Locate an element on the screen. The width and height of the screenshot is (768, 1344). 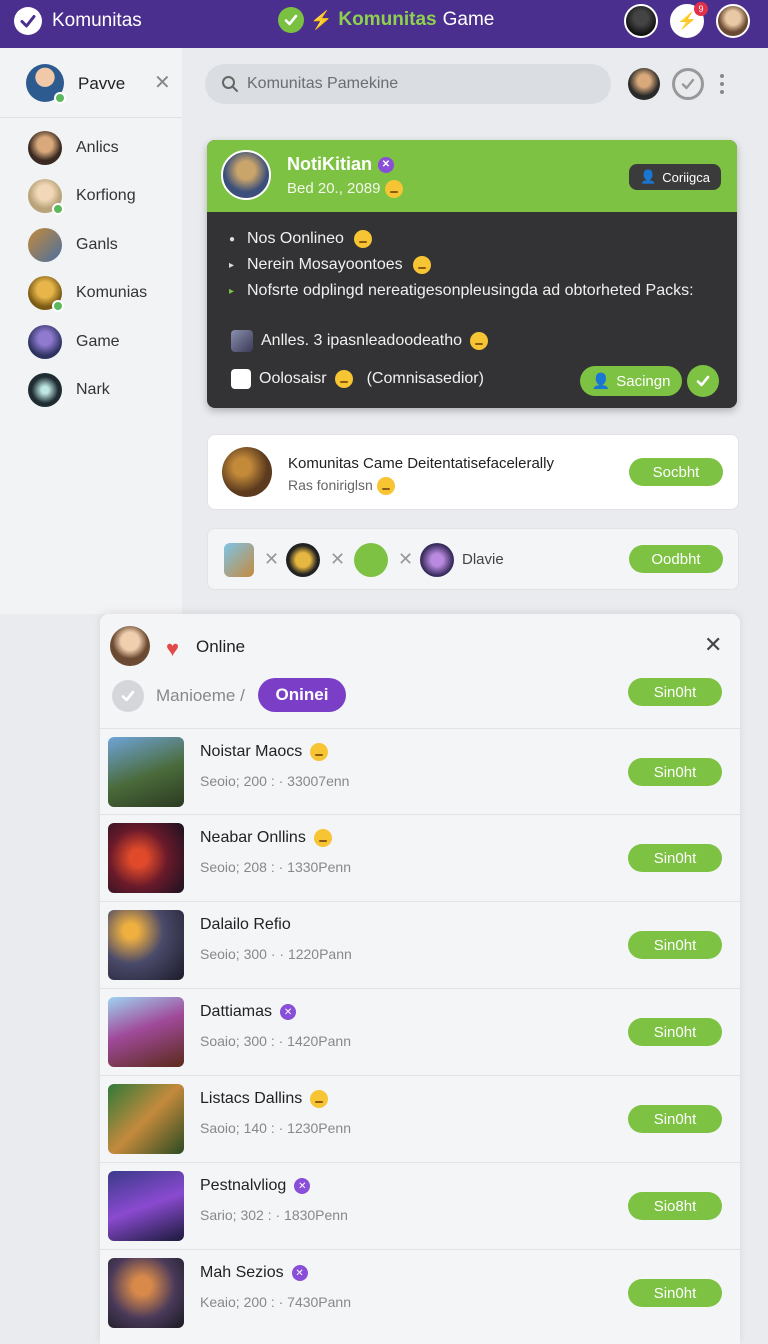
sidebar-item-ganls: Ganls is located at coordinates (103, 245).